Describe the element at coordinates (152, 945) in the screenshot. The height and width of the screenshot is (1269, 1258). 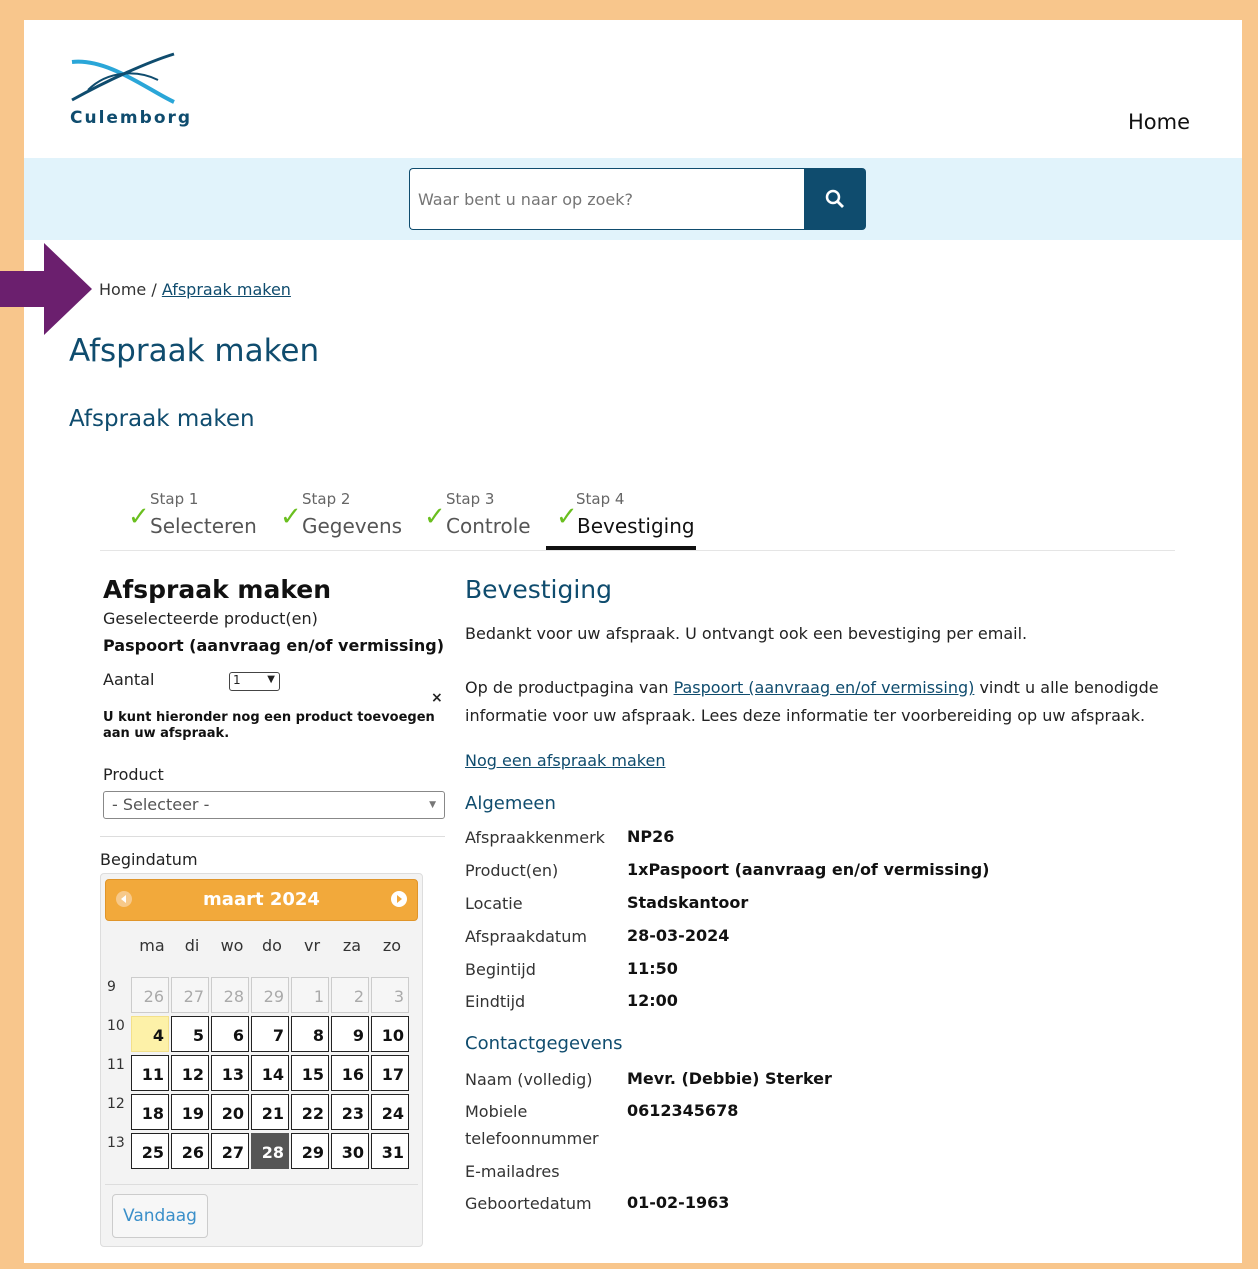
I see `weekday-header: ma` at that location.